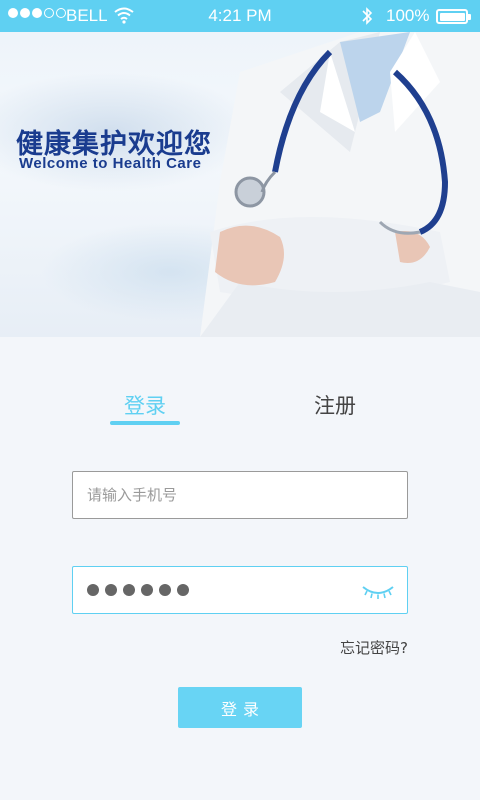 Image resolution: width=480 pixels, height=800 pixels. What do you see at coordinates (240, 590) in the screenshot?
I see `password-field` at bounding box center [240, 590].